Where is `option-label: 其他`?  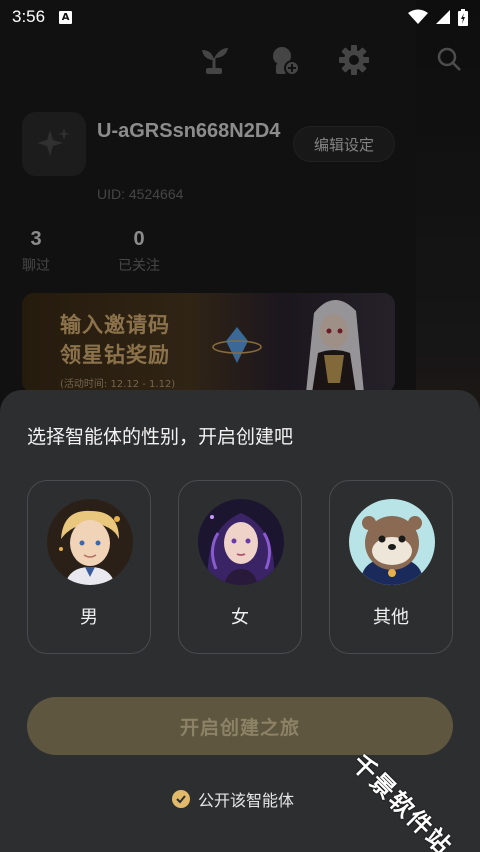 option-label: 其他 is located at coordinates (391, 617).